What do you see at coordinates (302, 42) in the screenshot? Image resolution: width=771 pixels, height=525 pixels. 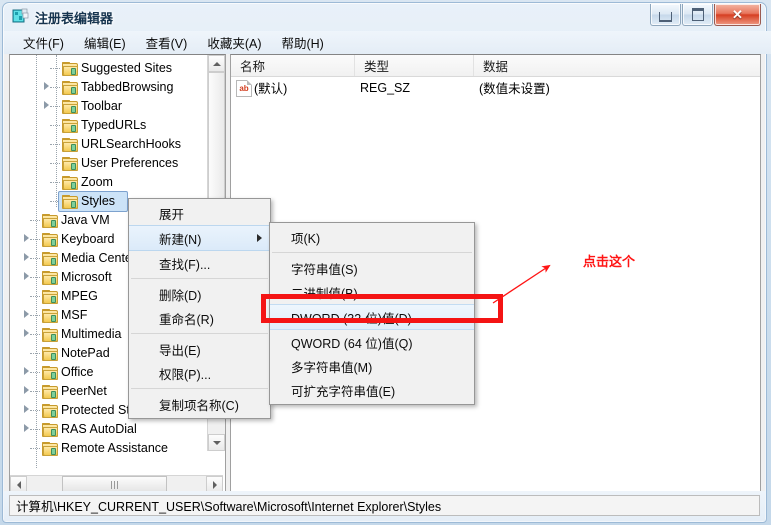 I see `menu-help: 帮助(H)` at bounding box center [302, 42].